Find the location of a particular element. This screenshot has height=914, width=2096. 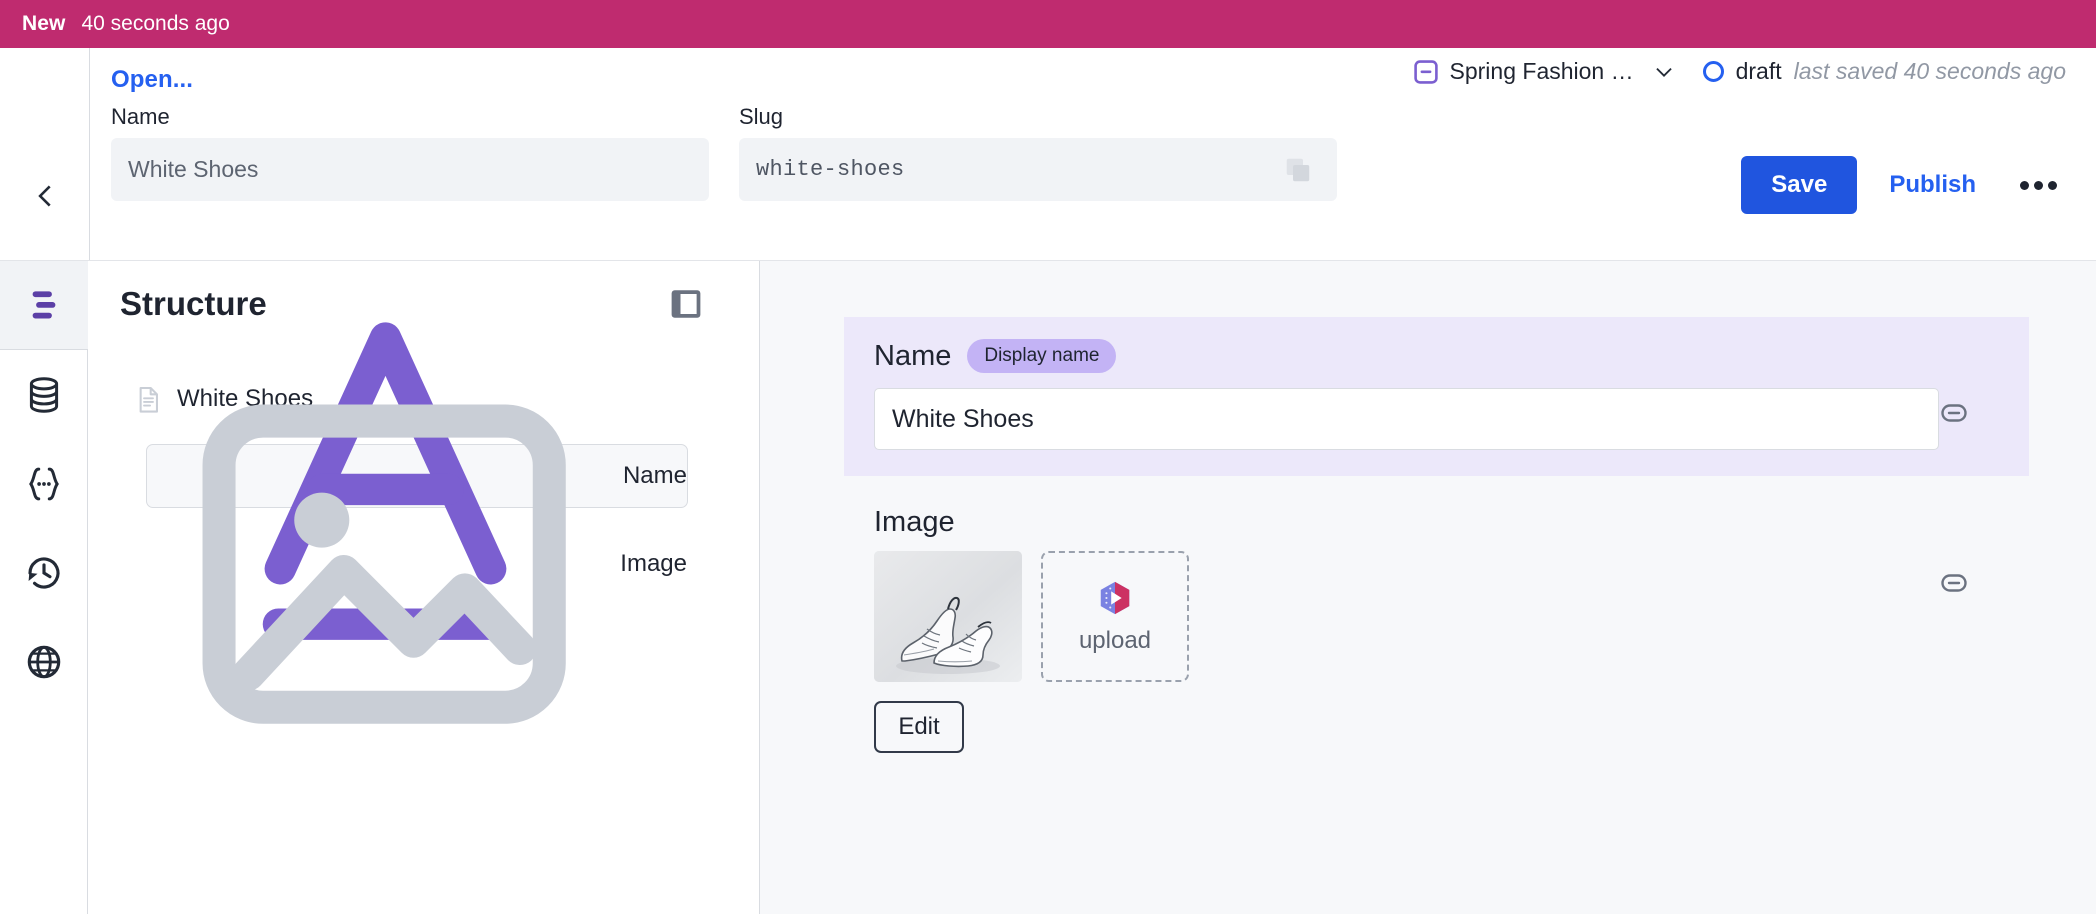

tool-rail is located at coordinates (44, 587).